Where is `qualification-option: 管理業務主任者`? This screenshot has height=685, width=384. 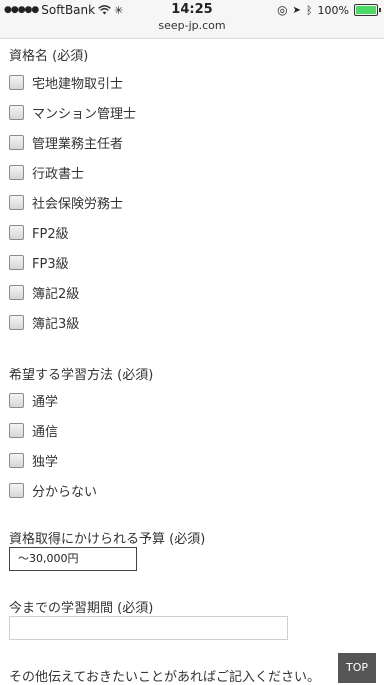
qualification-option: 管理業務主任者 is located at coordinates (194, 142).